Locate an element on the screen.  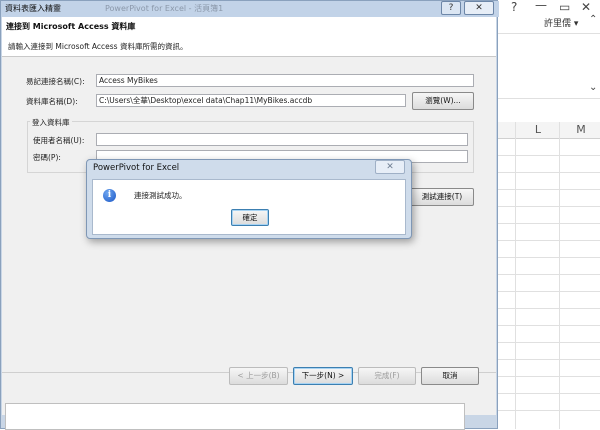
cancel-button: 取消 is located at coordinates (450, 376).